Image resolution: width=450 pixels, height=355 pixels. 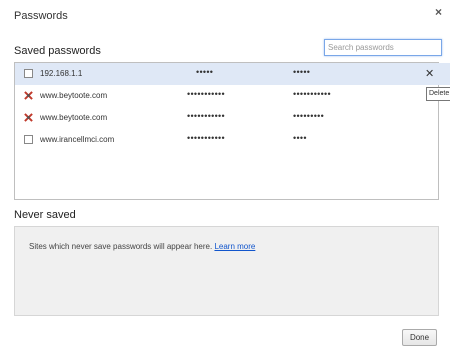 What do you see at coordinates (205, 72) in the screenshot?
I see `username-value: •••••` at bounding box center [205, 72].